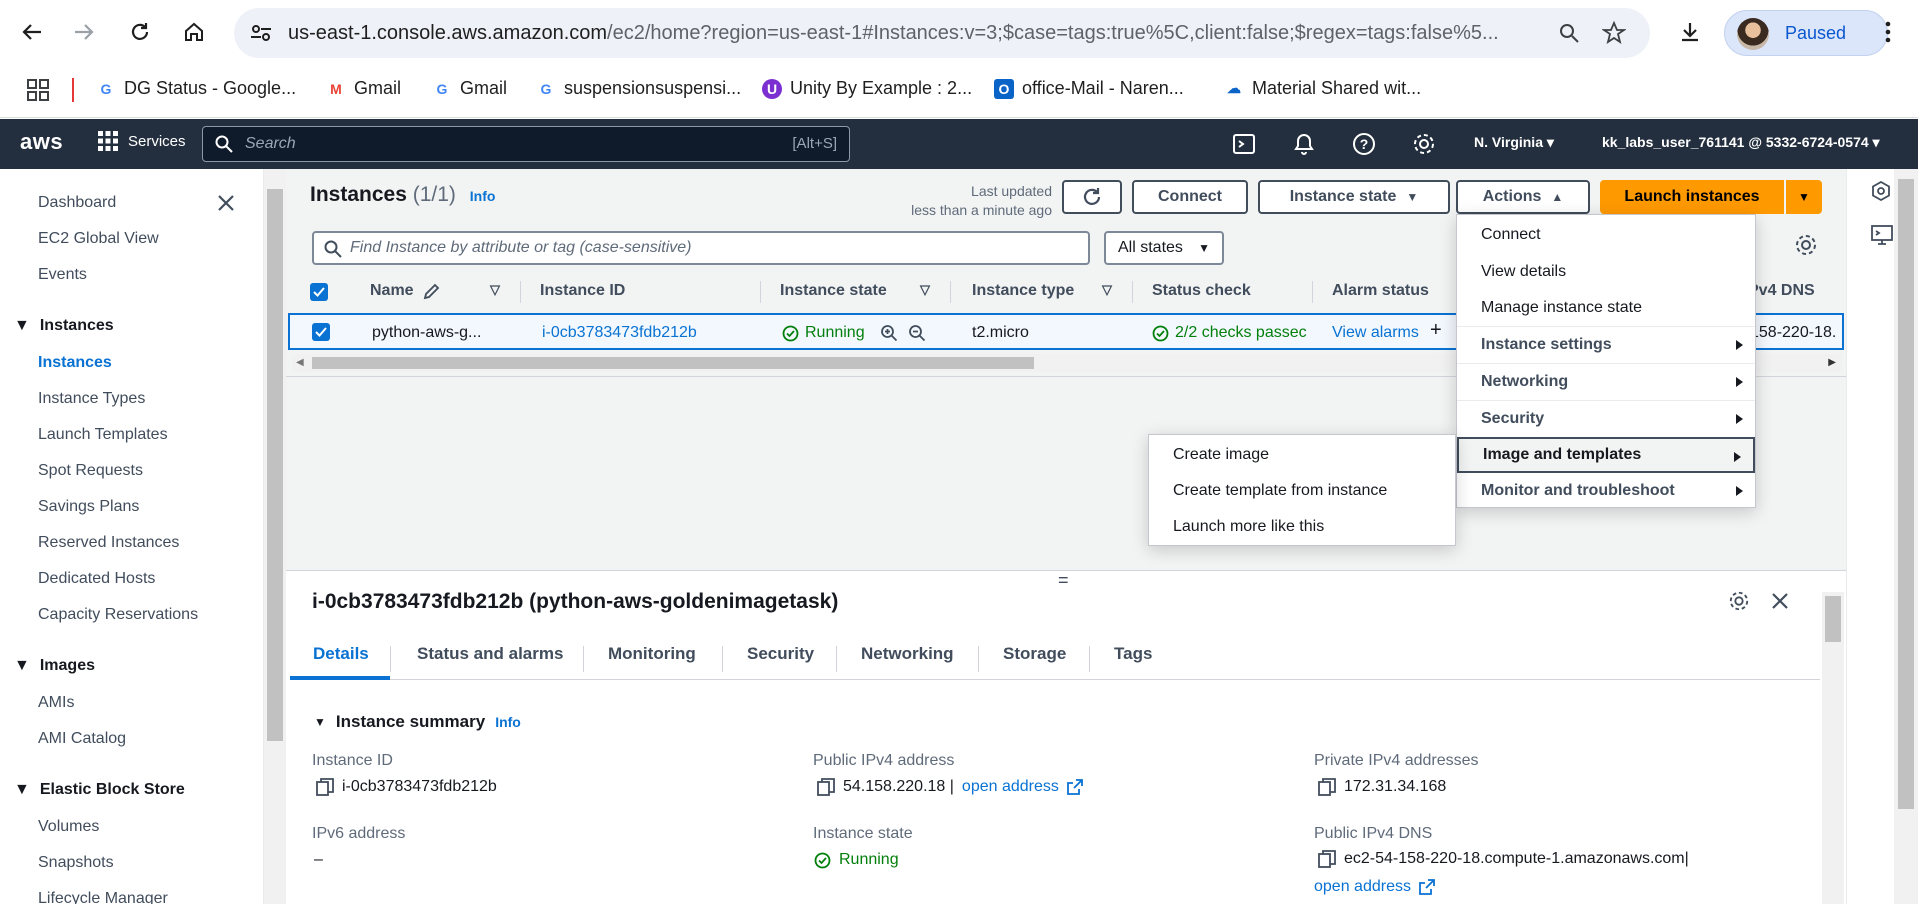 The width and height of the screenshot is (1918, 904). Describe the element at coordinates (1133, 654) in the screenshot. I see `tab-tags: Tags` at that location.